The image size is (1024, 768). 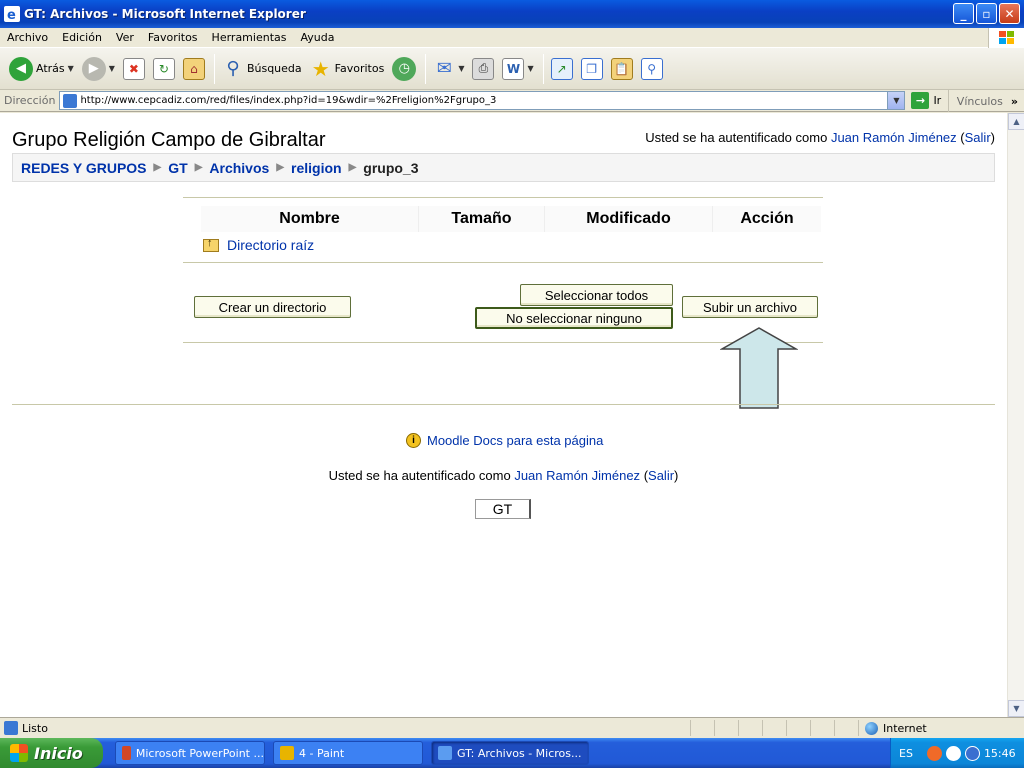 I want to click on login-prefix: Usted se ha autentificado como, so click(x=736, y=137).